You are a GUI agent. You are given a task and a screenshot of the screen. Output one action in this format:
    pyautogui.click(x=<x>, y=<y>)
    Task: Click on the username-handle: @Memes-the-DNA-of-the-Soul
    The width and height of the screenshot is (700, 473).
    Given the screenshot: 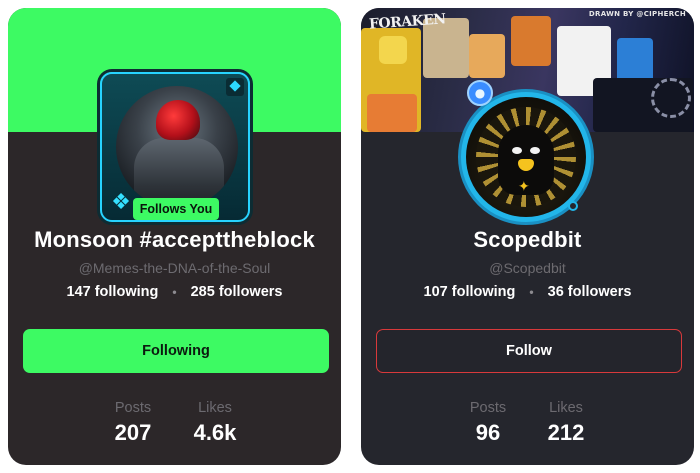 What is the action you would take?
    pyautogui.click(x=174, y=268)
    